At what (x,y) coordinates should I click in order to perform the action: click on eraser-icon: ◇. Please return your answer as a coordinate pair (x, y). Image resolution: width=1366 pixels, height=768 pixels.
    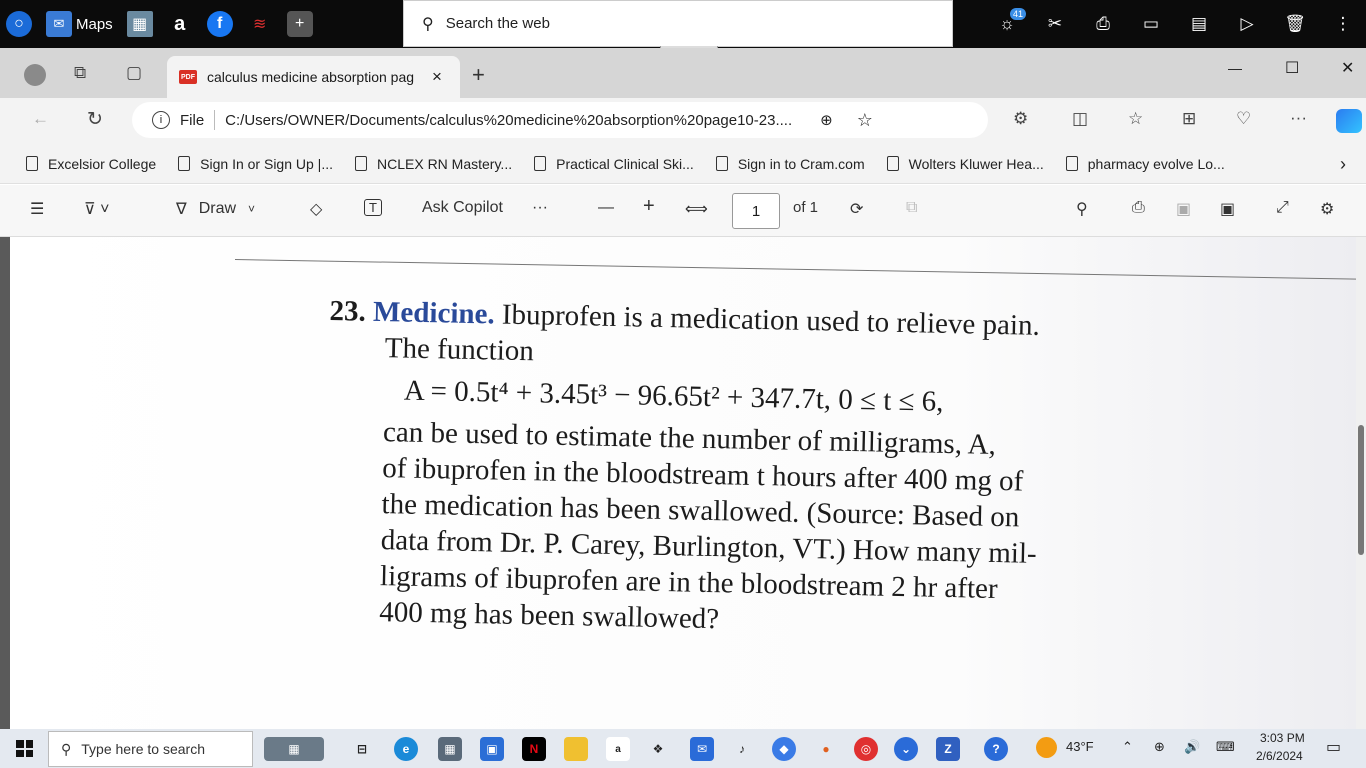
    Looking at the image, I should click on (316, 209).